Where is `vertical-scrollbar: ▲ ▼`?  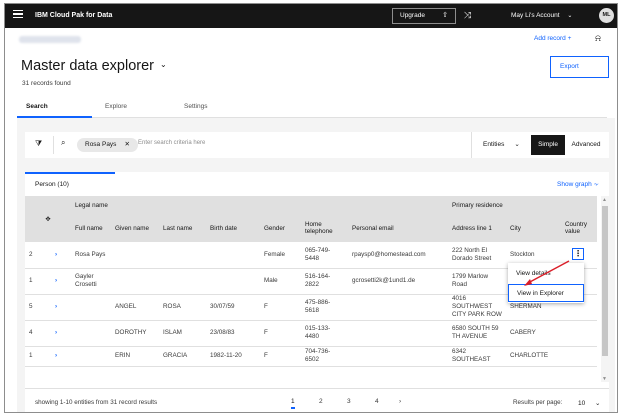 vertical-scrollbar: ▲ ▼ is located at coordinates (605, 289).